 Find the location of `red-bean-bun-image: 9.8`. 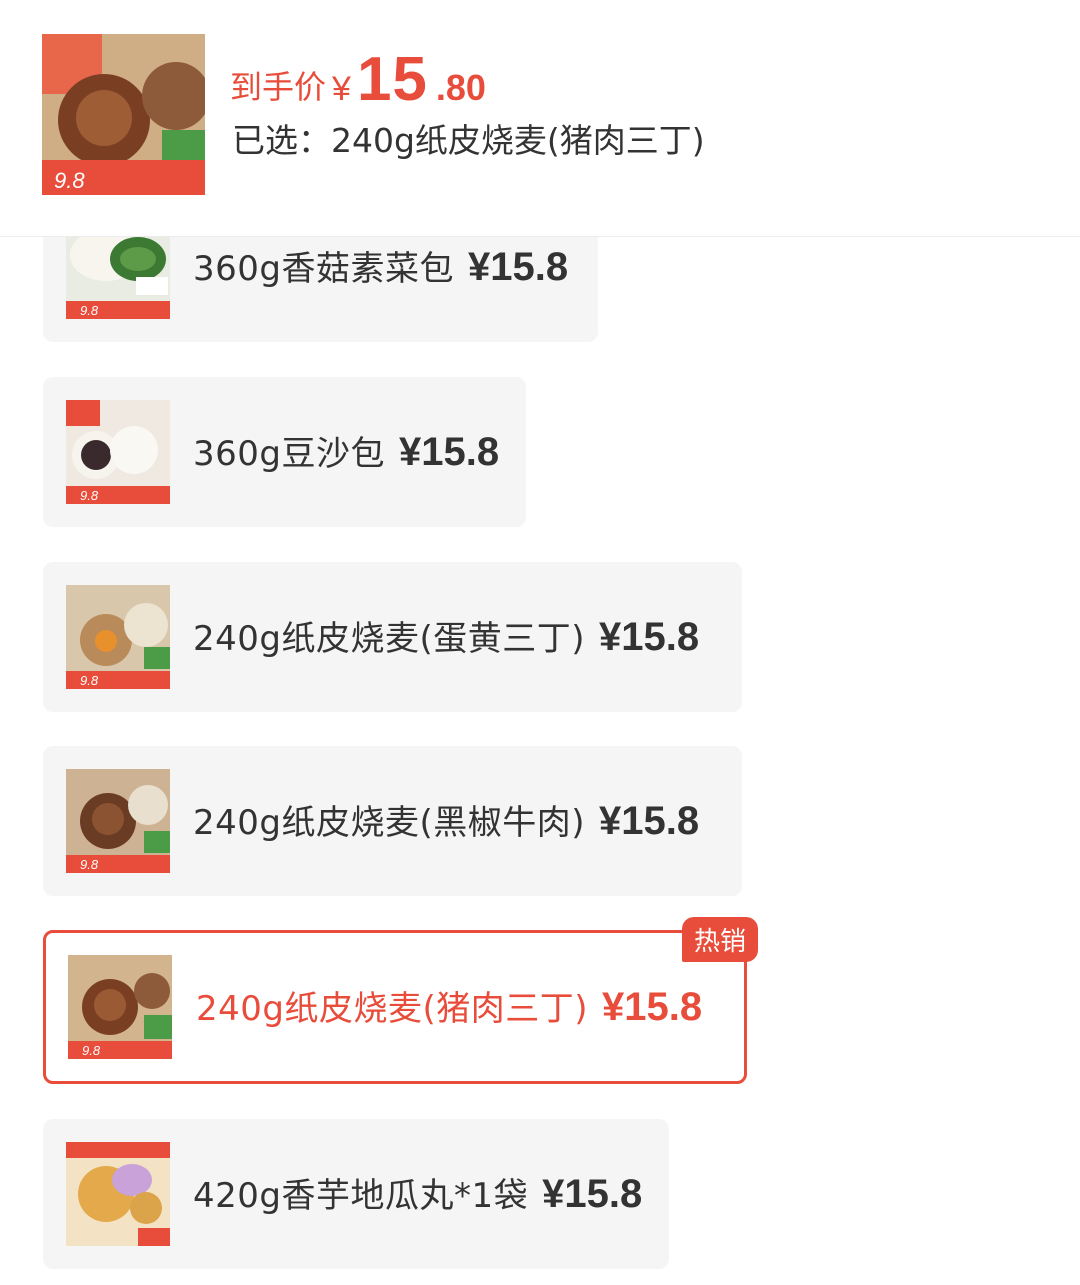

red-bean-bun-image: 9.8 is located at coordinates (118, 452).